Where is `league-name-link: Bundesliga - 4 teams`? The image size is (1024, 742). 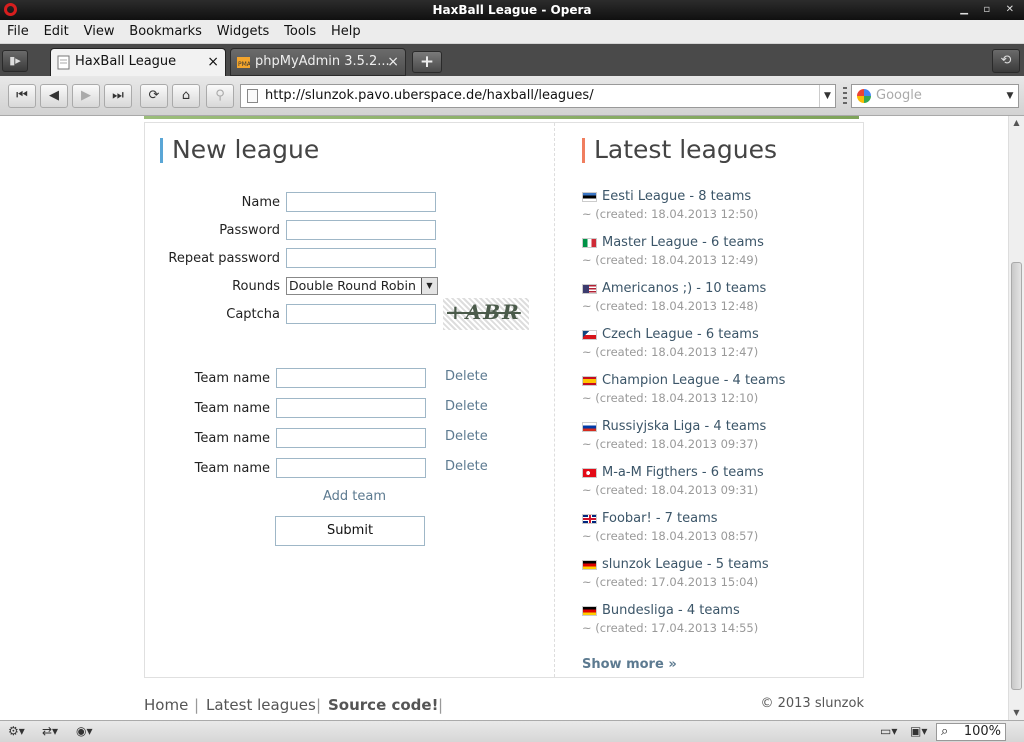
league-name-link: Bundesliga - 4 teams is located at coordinates (671, 610).